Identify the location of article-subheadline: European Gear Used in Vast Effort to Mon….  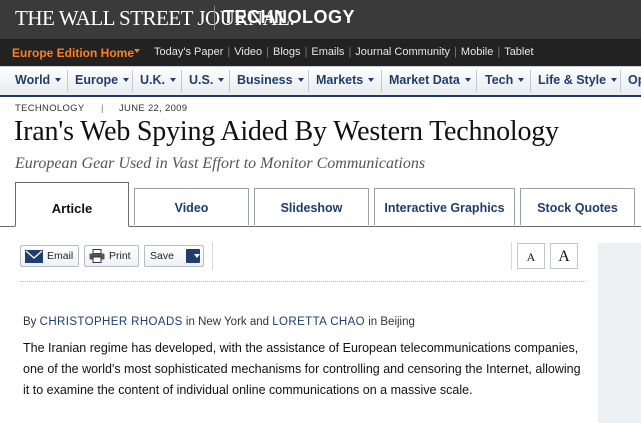
(220, 163).